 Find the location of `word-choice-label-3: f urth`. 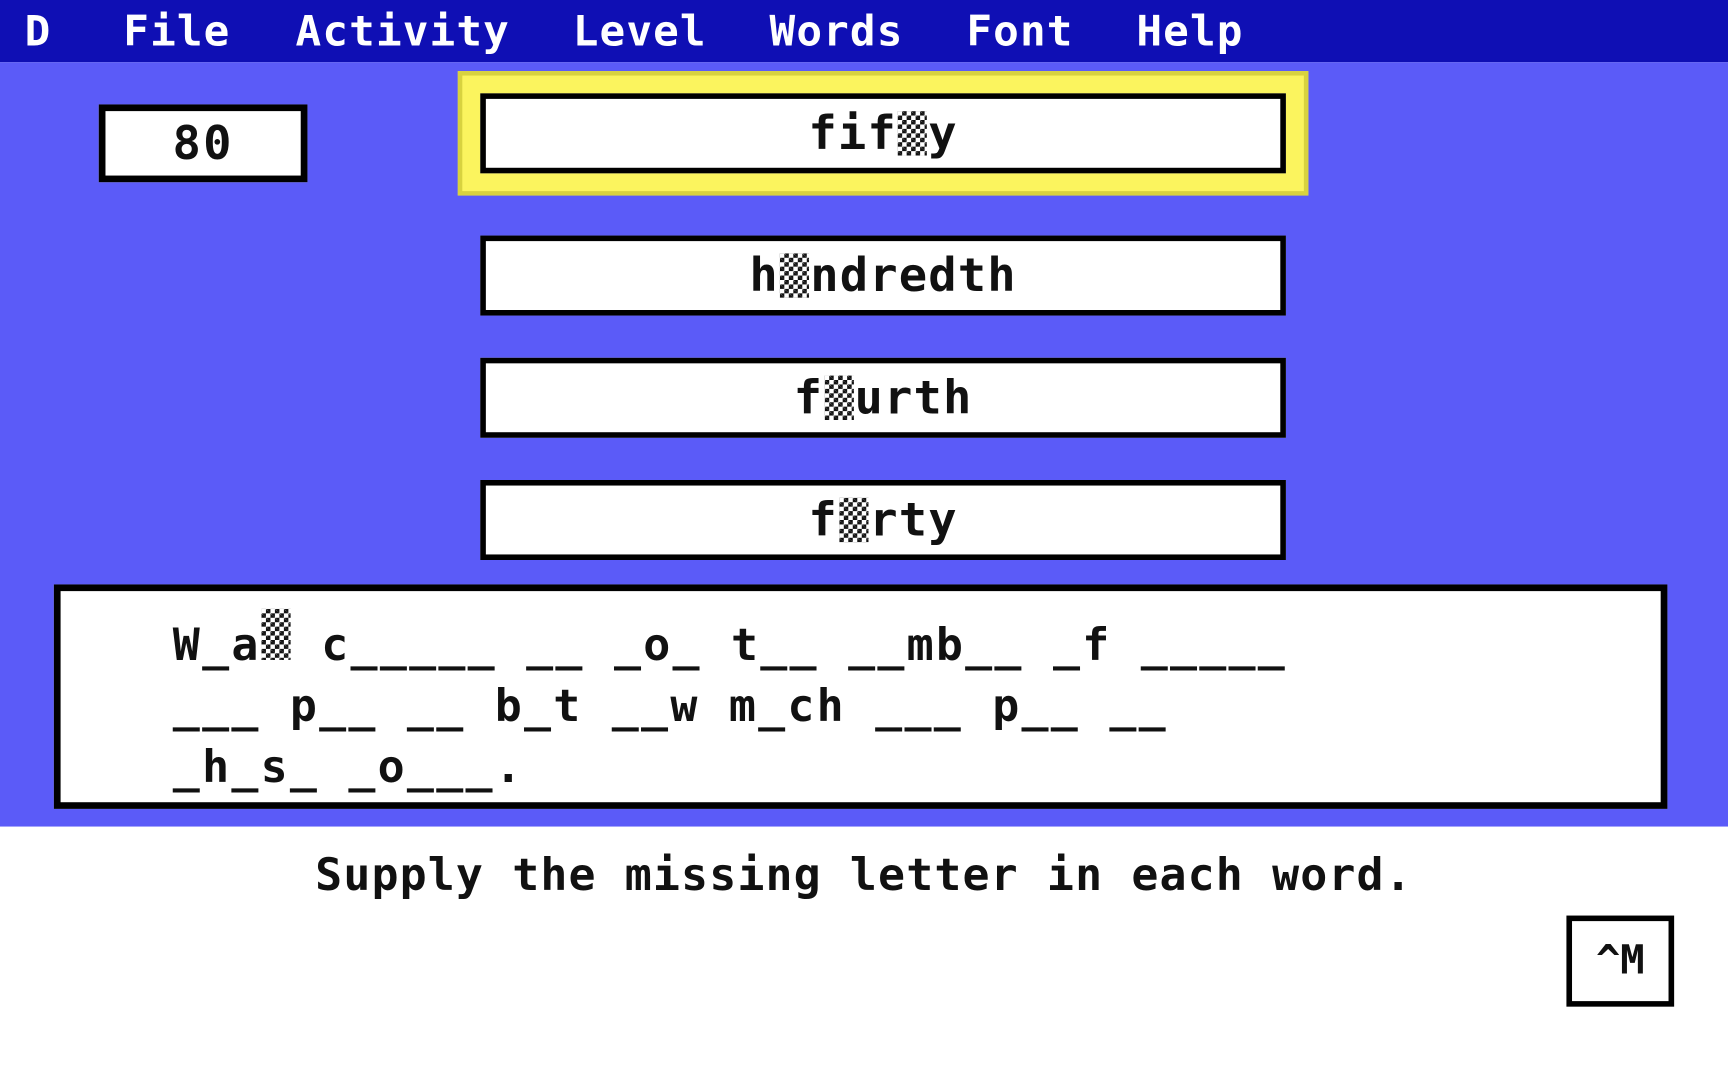

word-choice-label-3: f urth is located at coordinates (883, 397).